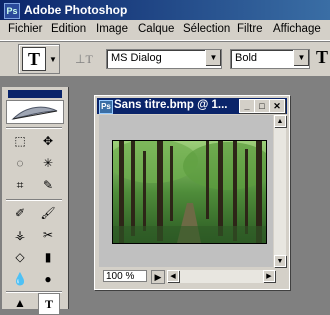 The width and height of the screenshot is (330, 315). Describe the element at coordinates (20, 257) in the screenshot. I see `eraser-tool-icon: ◇` at that location.